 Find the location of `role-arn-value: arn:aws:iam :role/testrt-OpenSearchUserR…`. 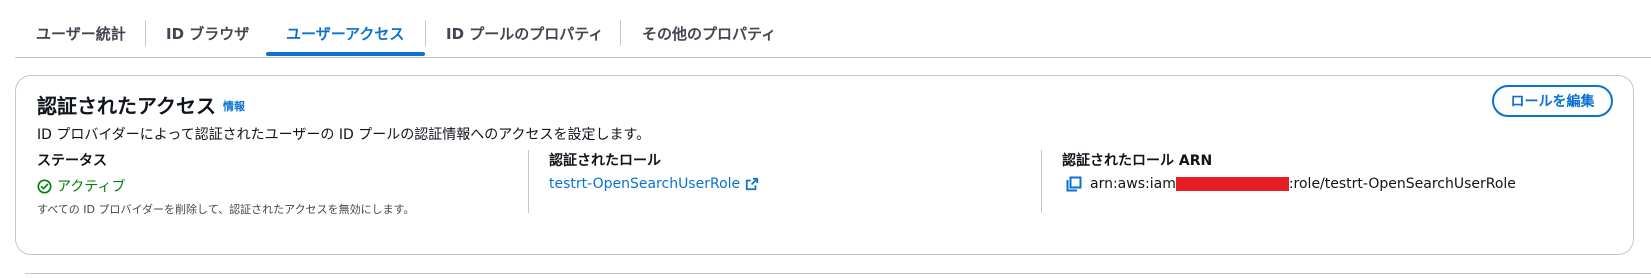

role-arn-value: arn:aws:iam :role/testrt-OpenSearchUserR… is located at coordinates (1342, 184).